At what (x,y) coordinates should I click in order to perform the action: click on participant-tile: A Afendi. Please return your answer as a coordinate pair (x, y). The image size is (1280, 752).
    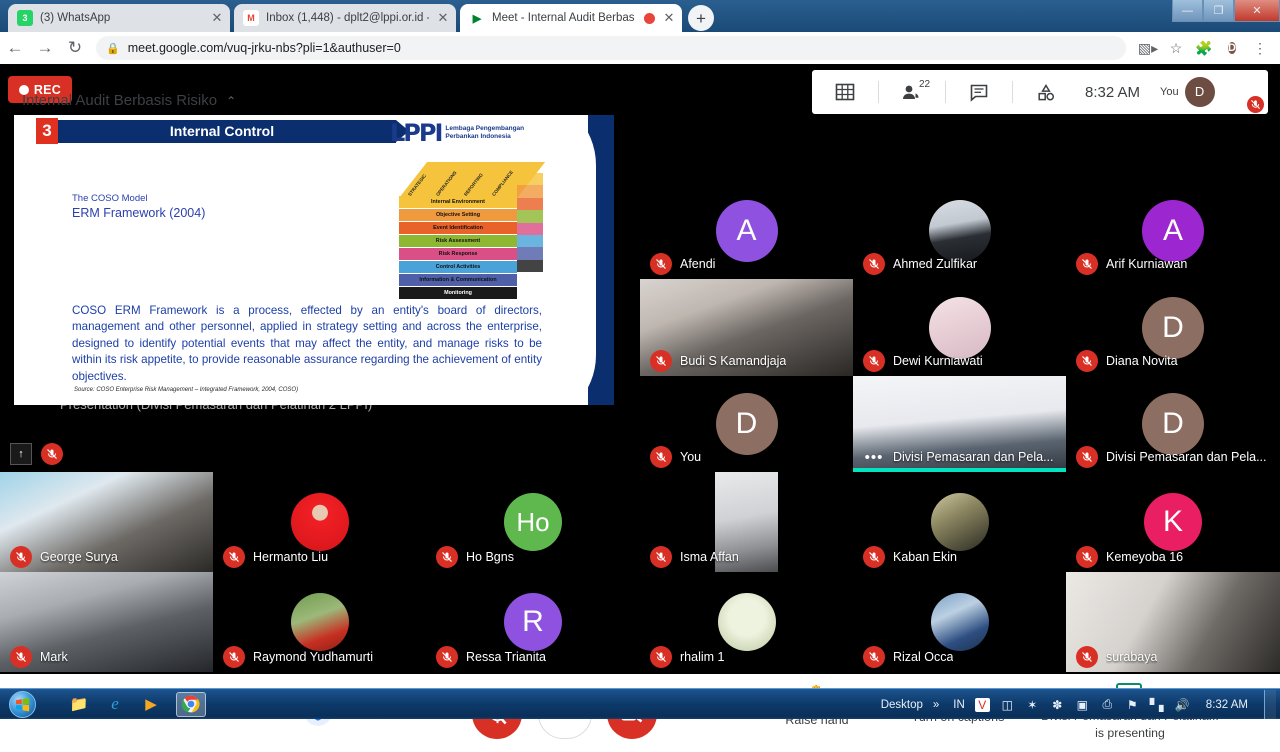
    Looking at the image, I should click on (746, 230).